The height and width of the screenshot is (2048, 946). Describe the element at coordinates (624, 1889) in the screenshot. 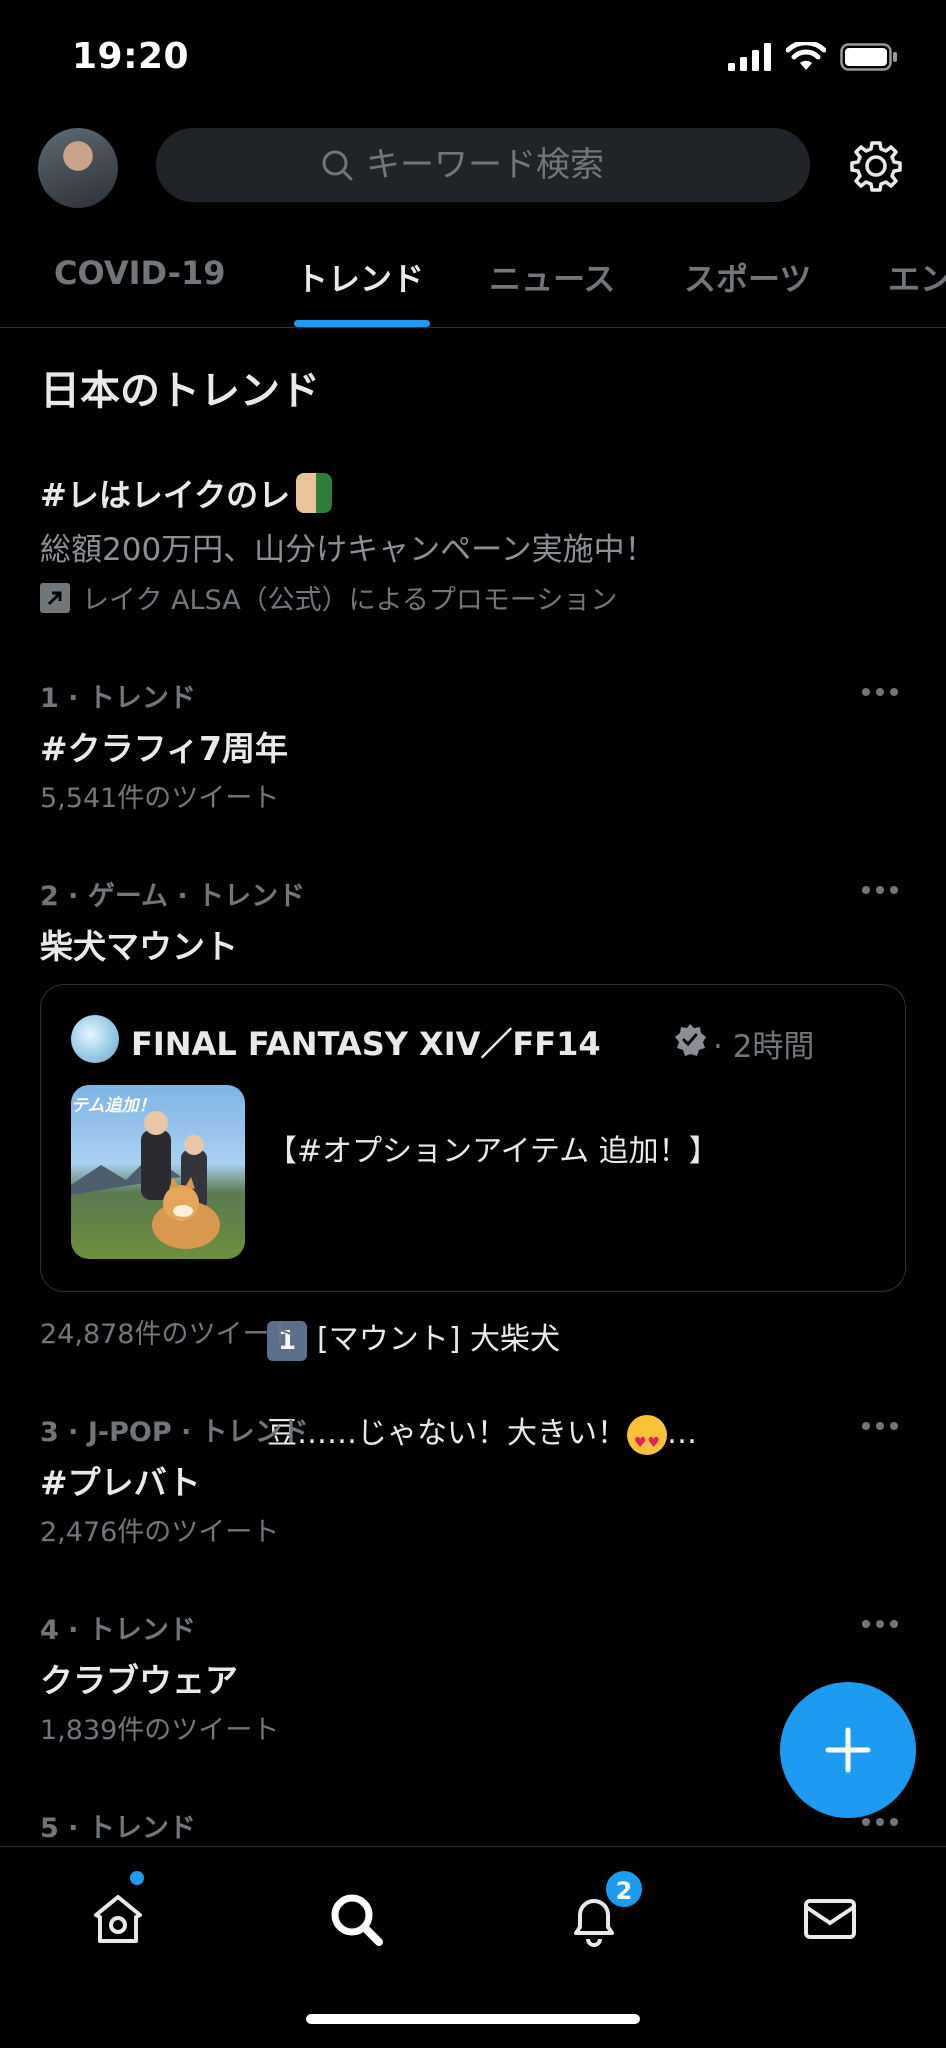

I see `notifications-badge: 2` at that location.